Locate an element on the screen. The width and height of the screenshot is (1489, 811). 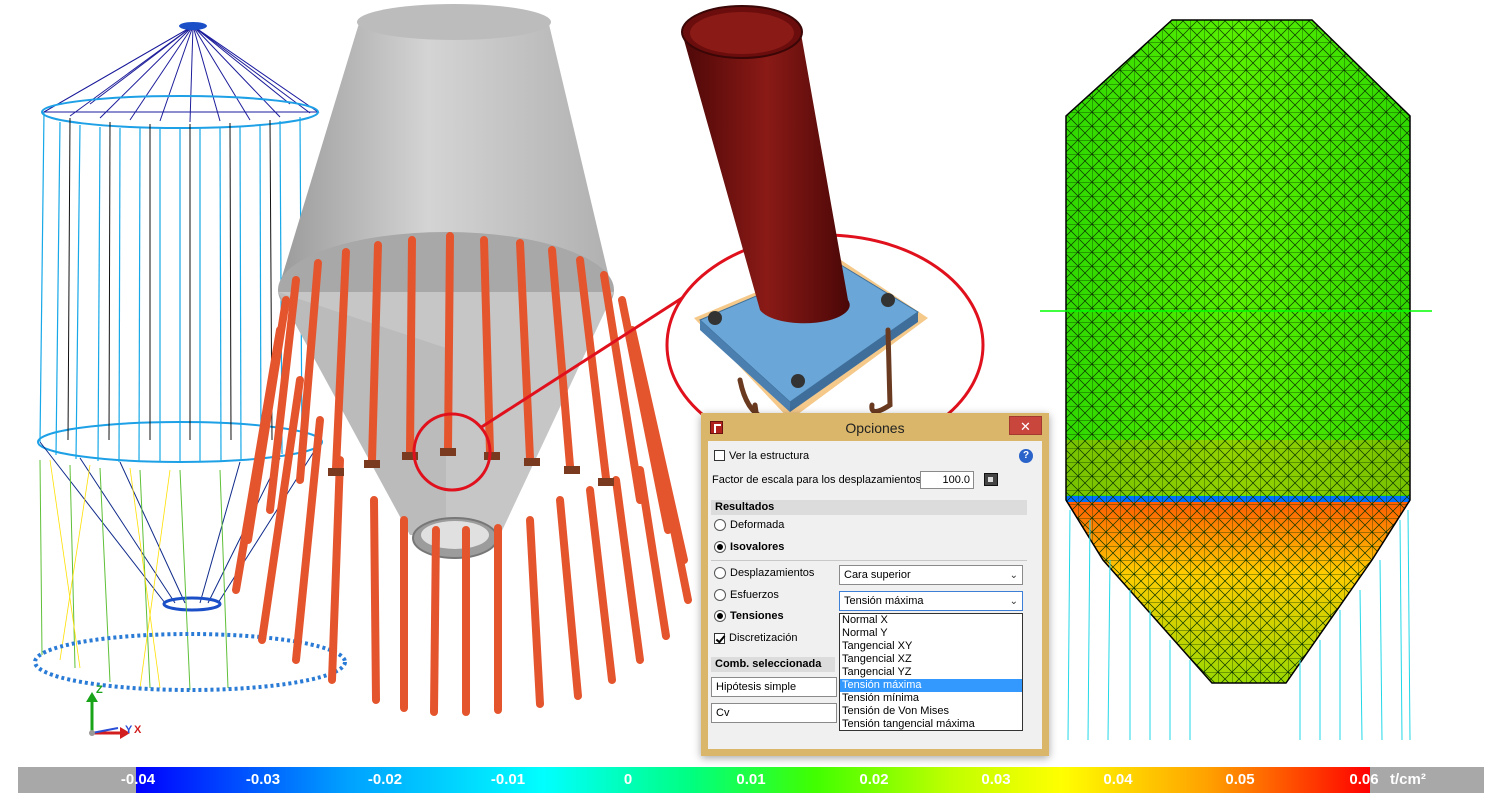
load-case-select-value: Cv is located at coordinates (723, 713).